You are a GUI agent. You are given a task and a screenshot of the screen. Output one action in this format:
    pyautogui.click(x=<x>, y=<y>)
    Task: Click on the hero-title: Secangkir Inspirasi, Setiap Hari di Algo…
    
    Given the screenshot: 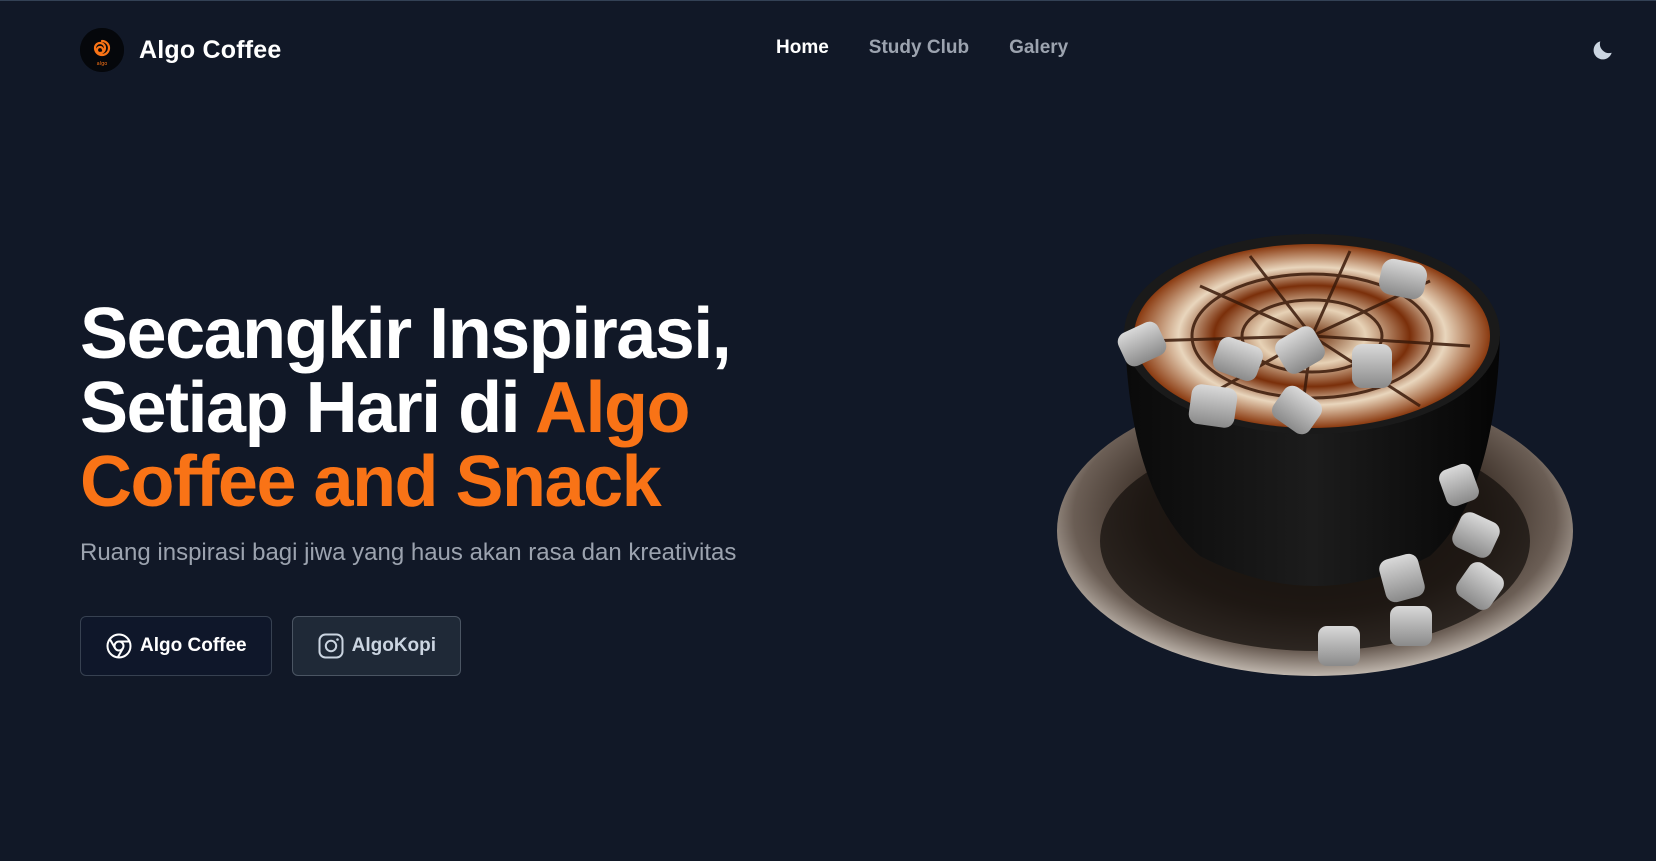 What is the action you would take?
    pyautogui.click(x=470, y=408)
    